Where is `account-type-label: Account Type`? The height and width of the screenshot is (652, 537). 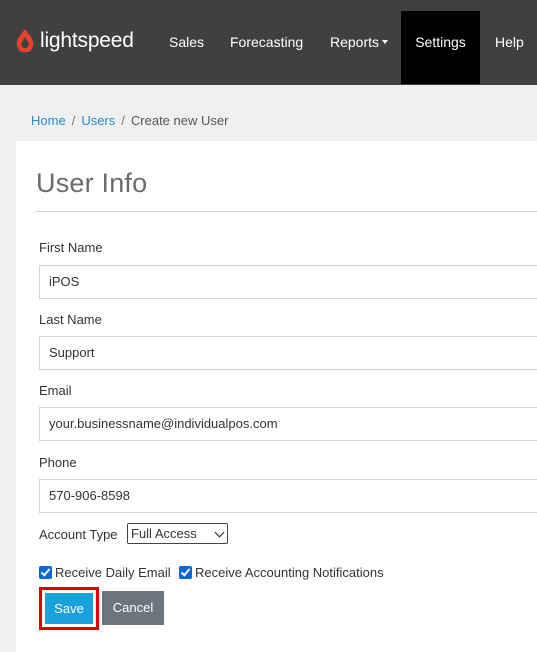 account-type-label: Account Type is located at coordinates (78, 534).